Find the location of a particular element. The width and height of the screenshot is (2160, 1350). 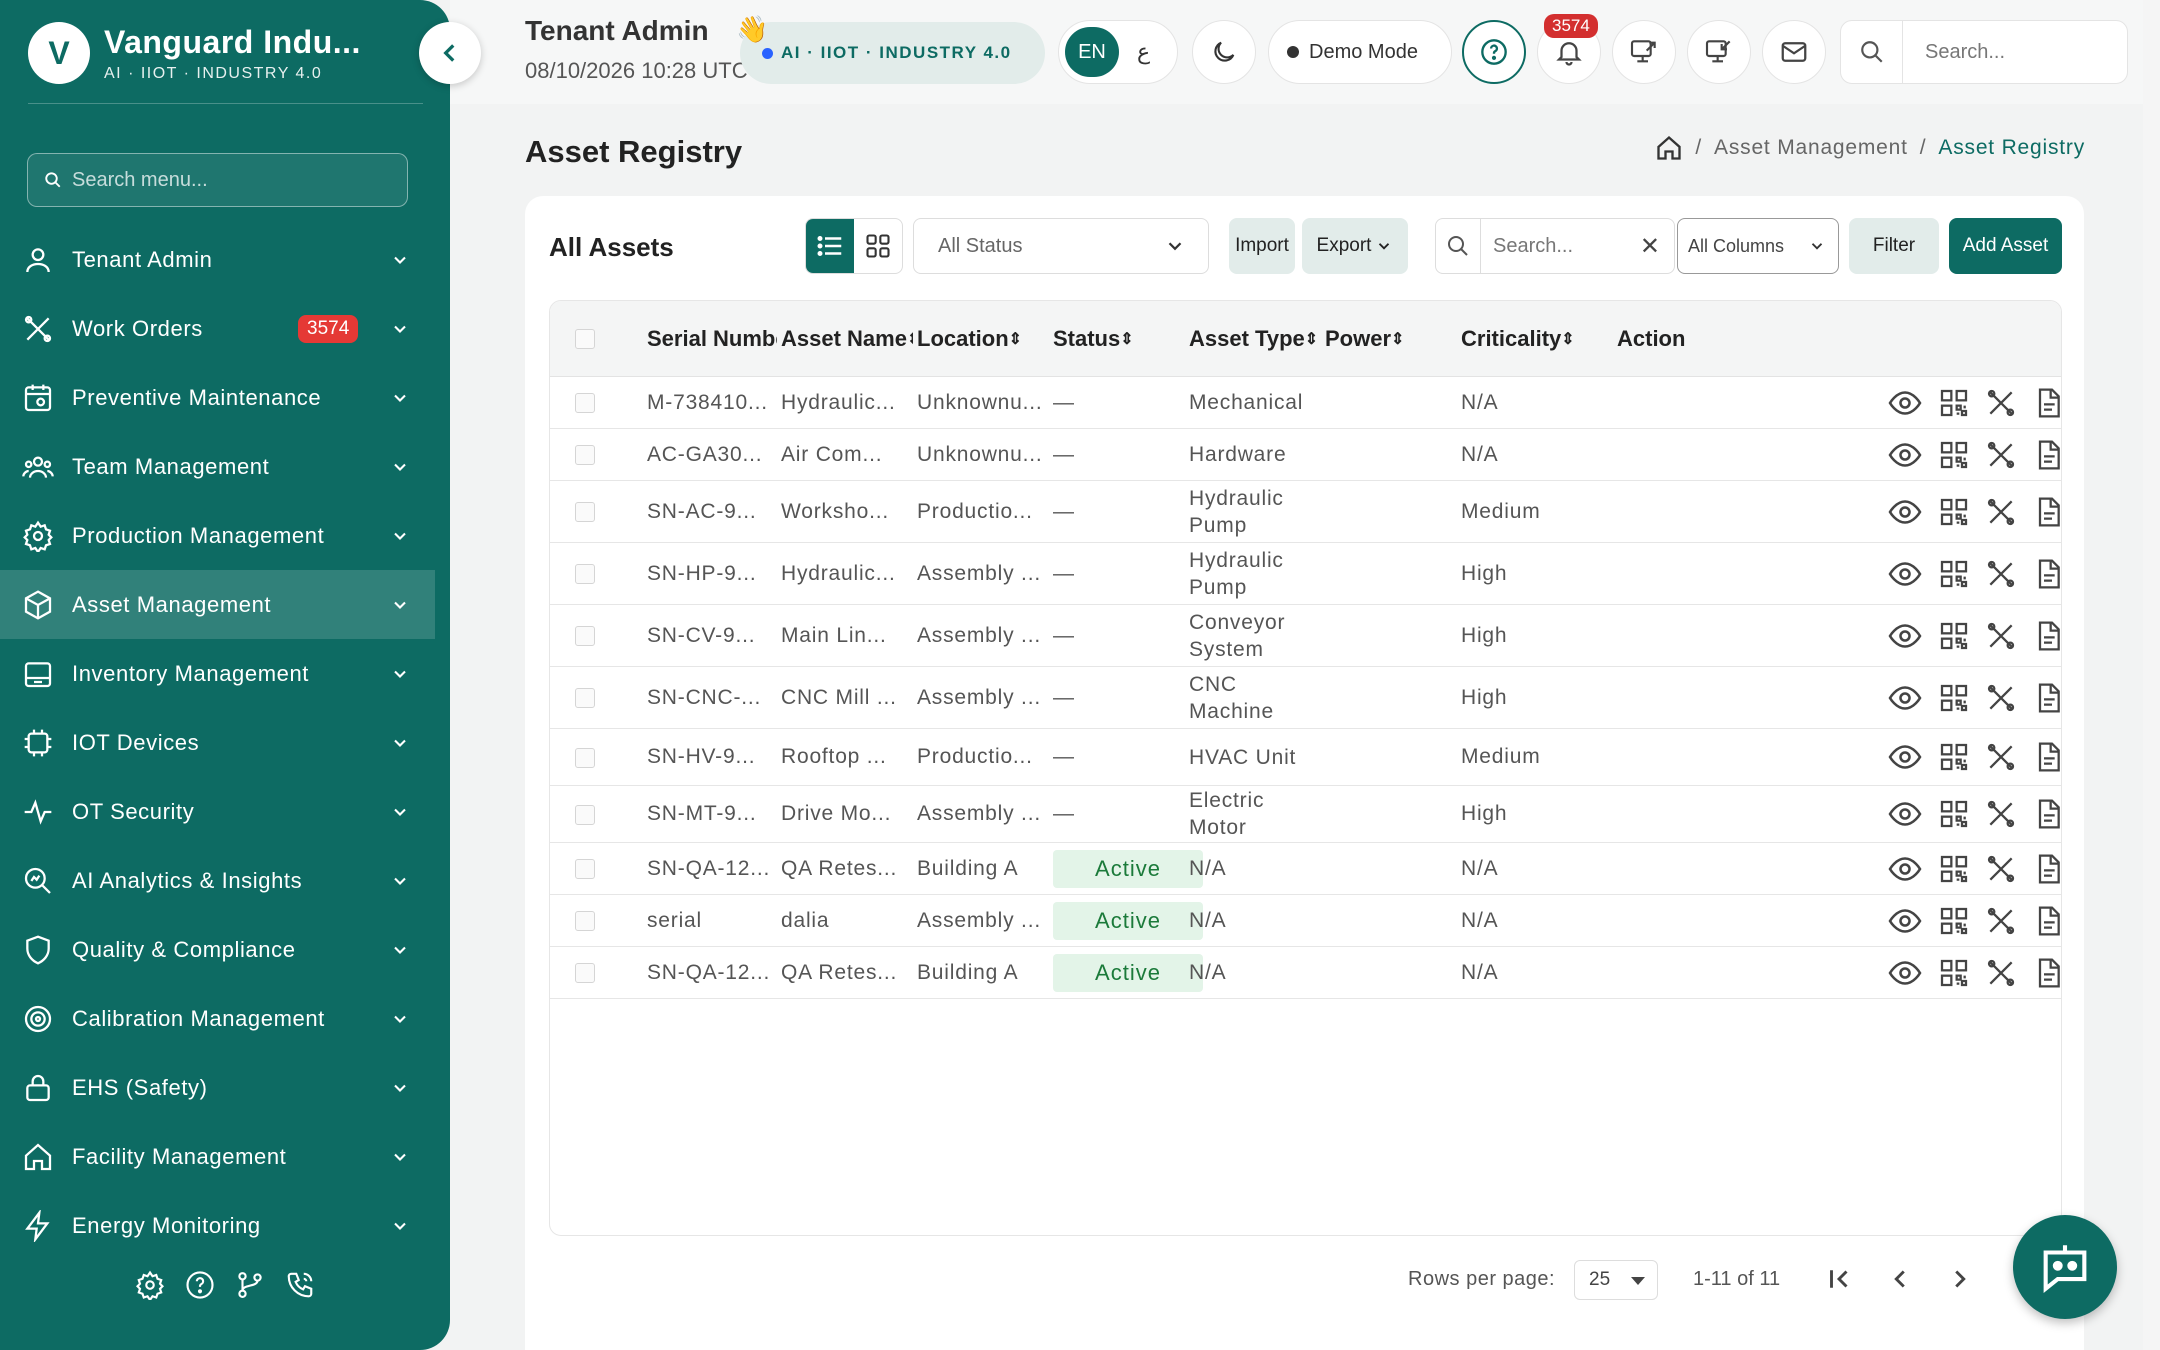

sidebar-item-production-management: Production Management is located at coordinates (217, 535).